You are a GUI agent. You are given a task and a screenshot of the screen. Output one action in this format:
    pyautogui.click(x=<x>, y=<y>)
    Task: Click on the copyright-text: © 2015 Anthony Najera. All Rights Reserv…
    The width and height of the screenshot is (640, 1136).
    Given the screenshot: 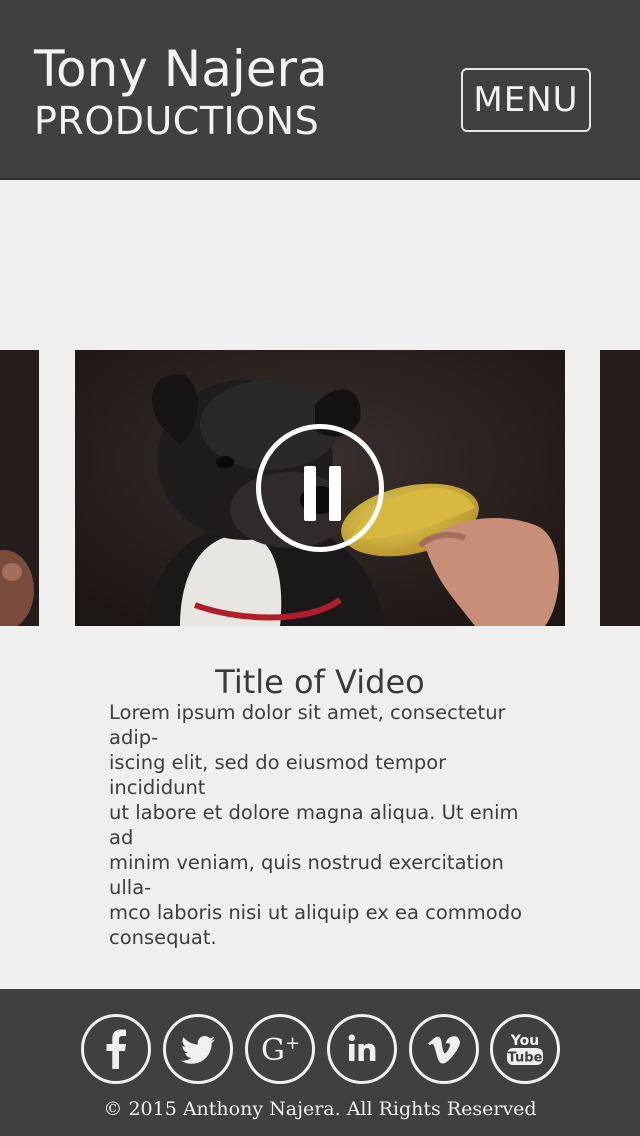 What is the action you would take?
    pyautogui.click(x=320, y=1109)
    